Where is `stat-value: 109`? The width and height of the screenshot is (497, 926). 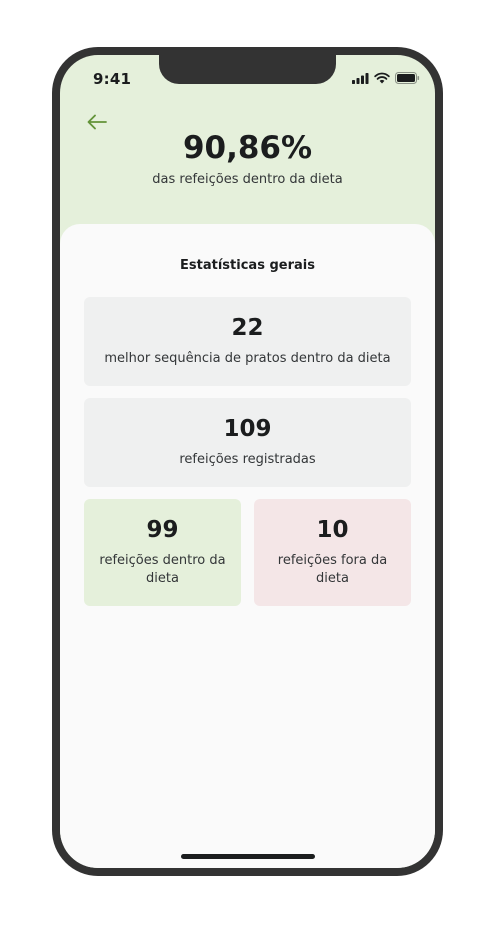
stat-value: 109 is located at coordinates (247, 429).